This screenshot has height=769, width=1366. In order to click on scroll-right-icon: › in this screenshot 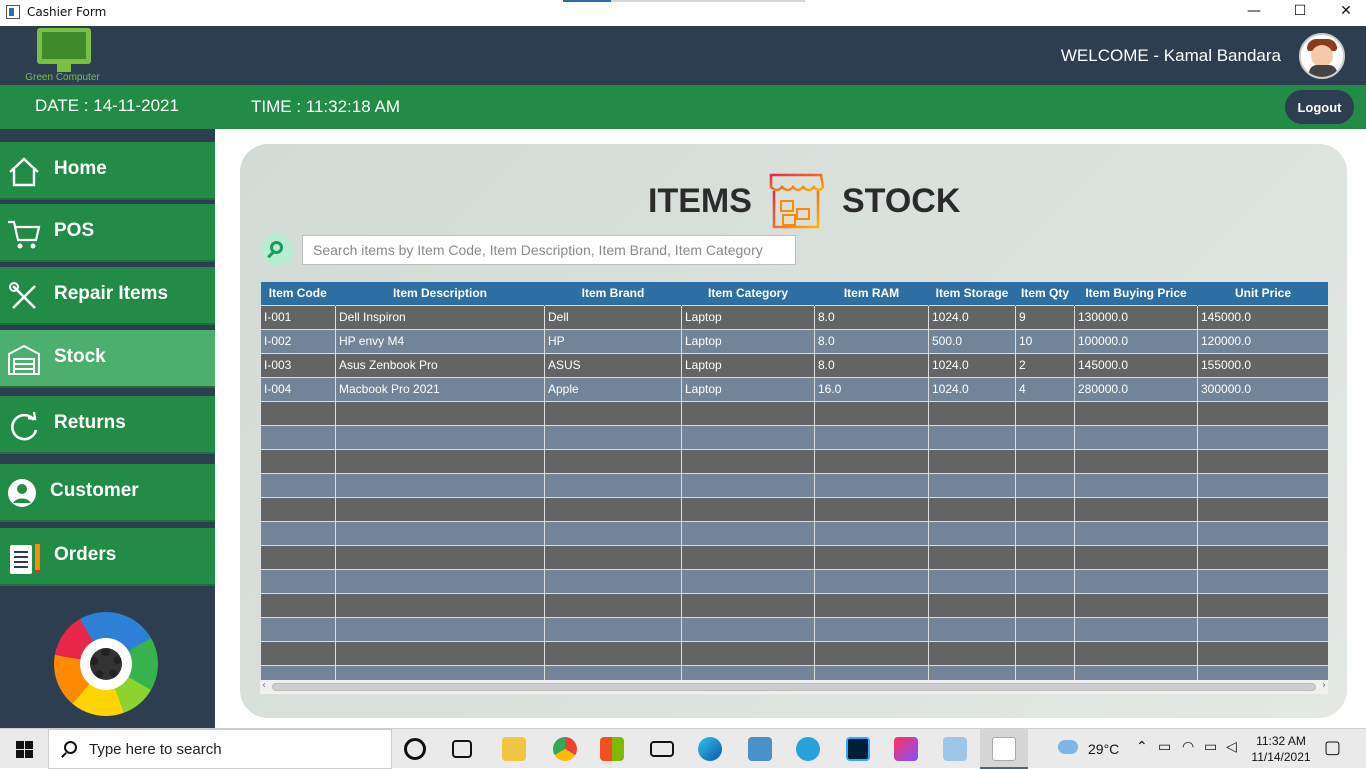, I will do `click(1324, 685)`.